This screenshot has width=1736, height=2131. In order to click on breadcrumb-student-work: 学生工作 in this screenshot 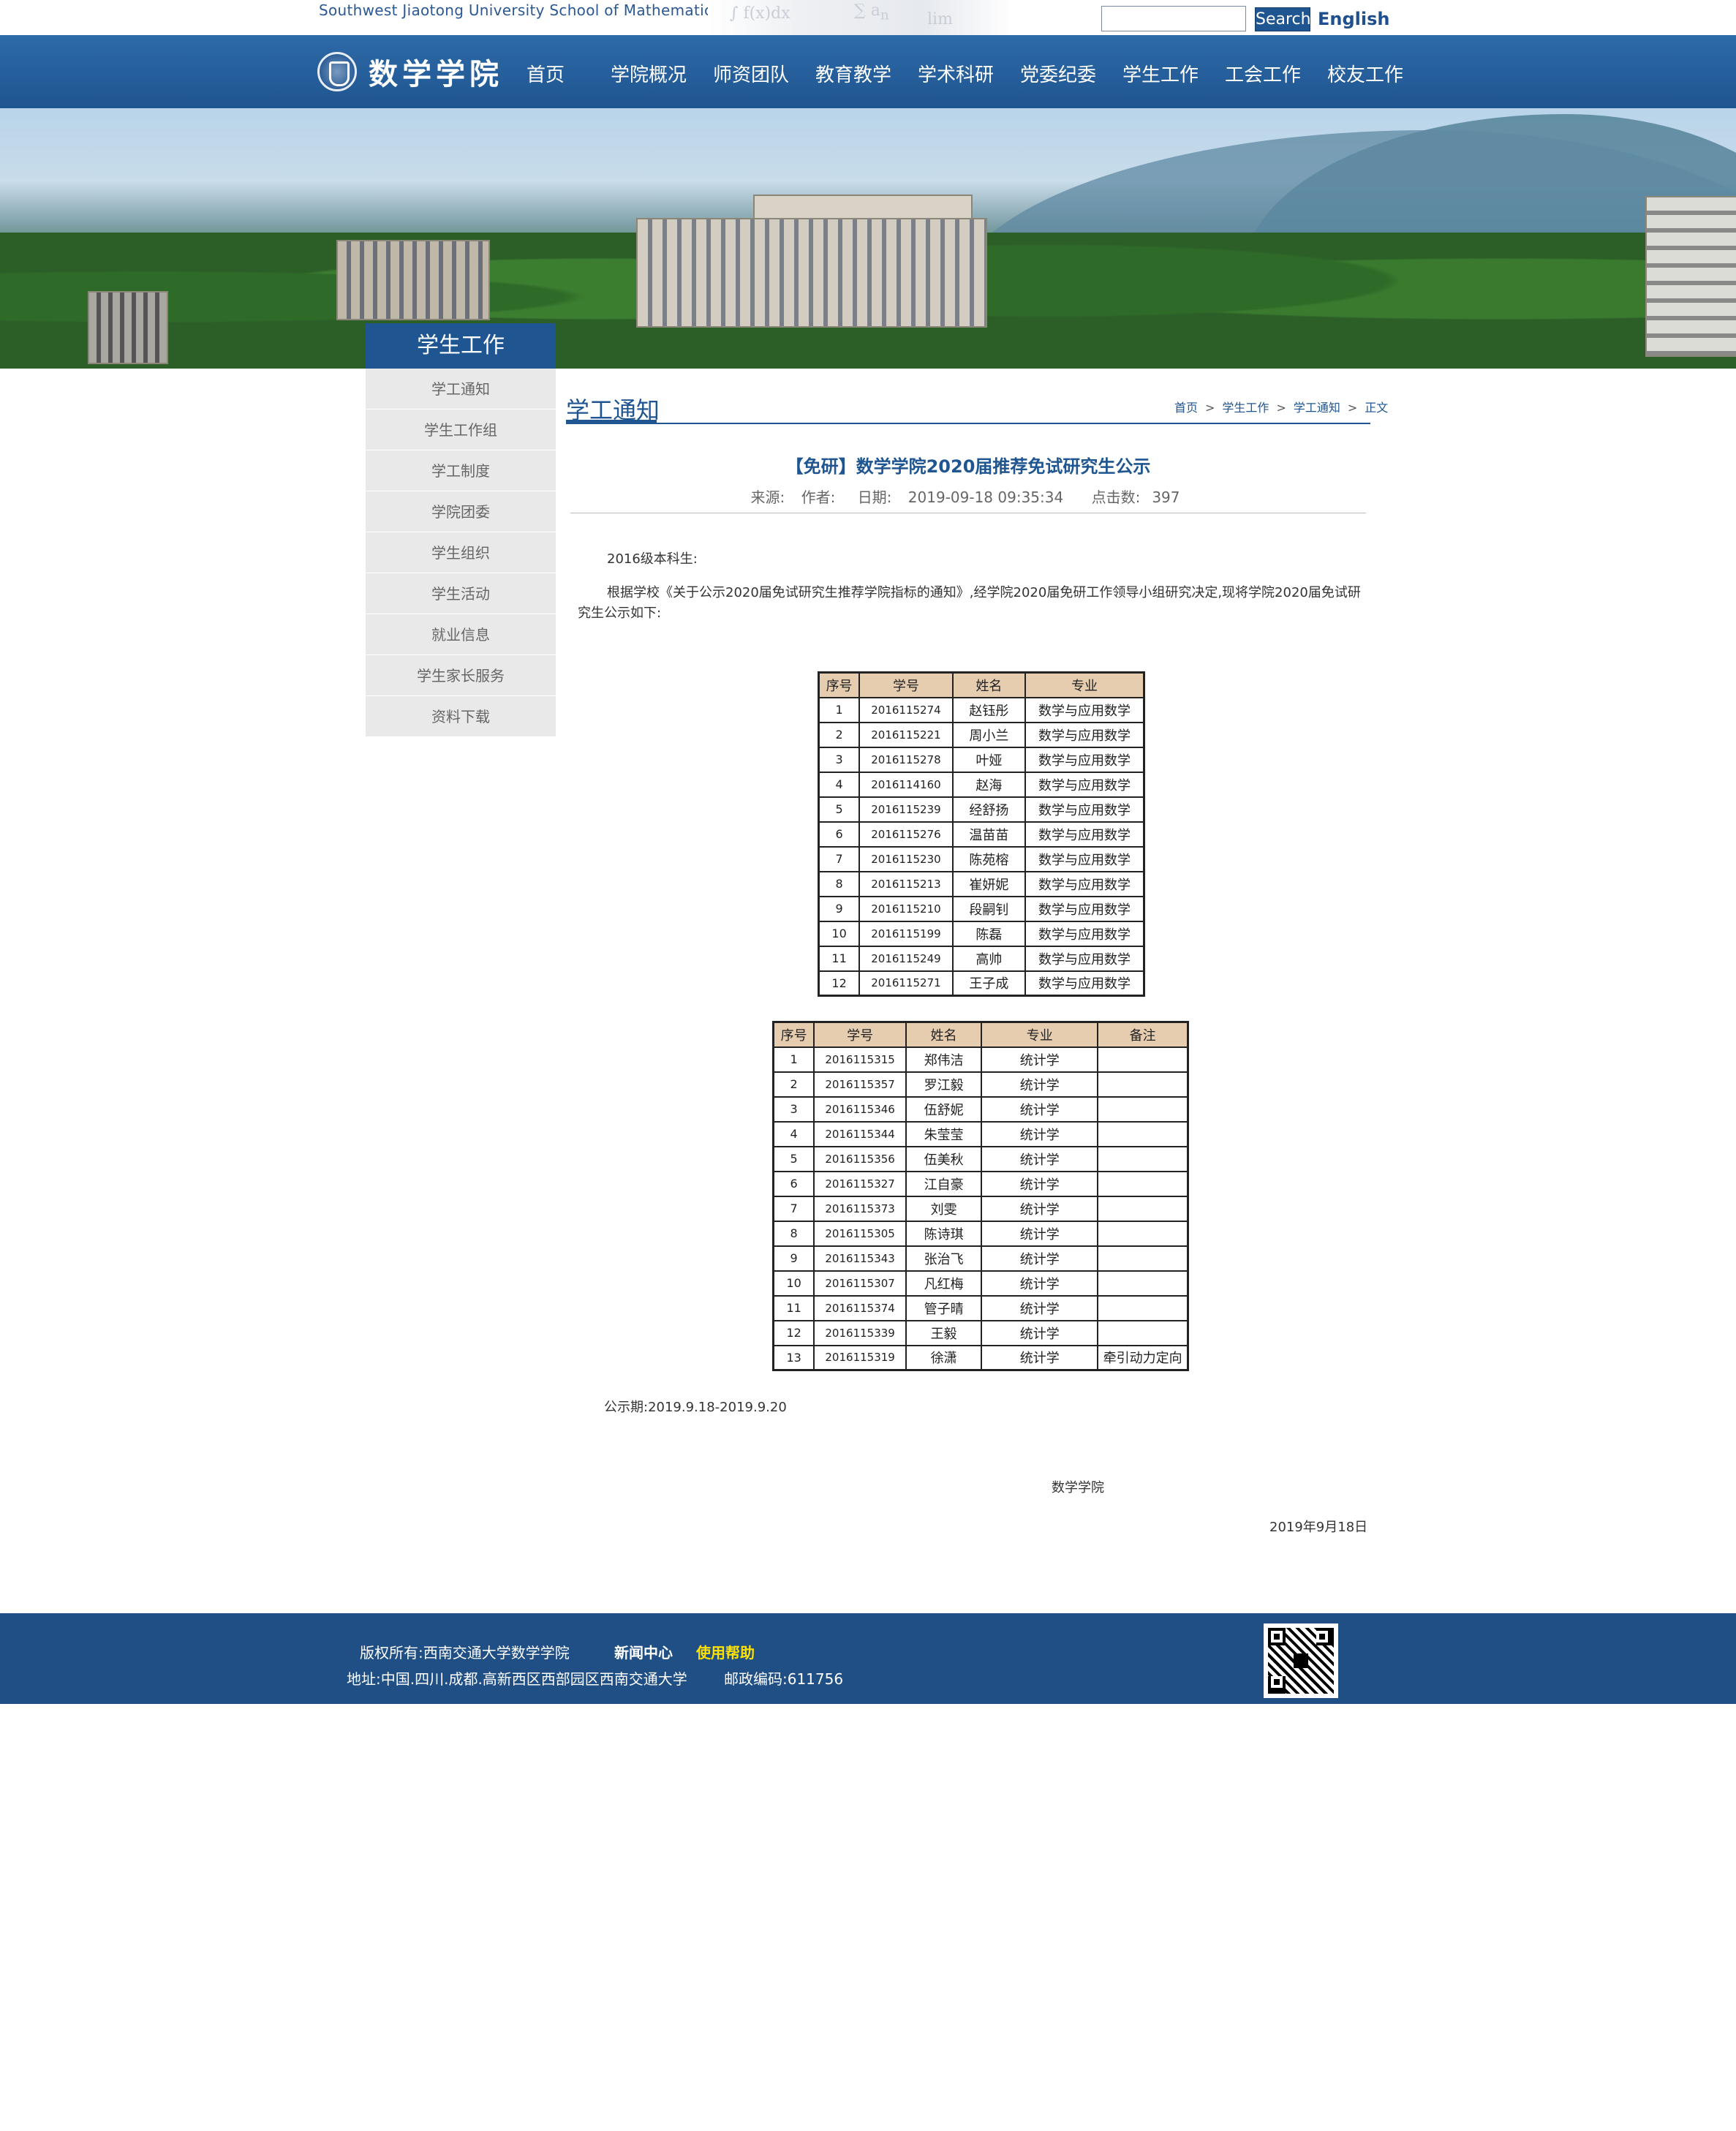, I will do `click(1245, 407)`.